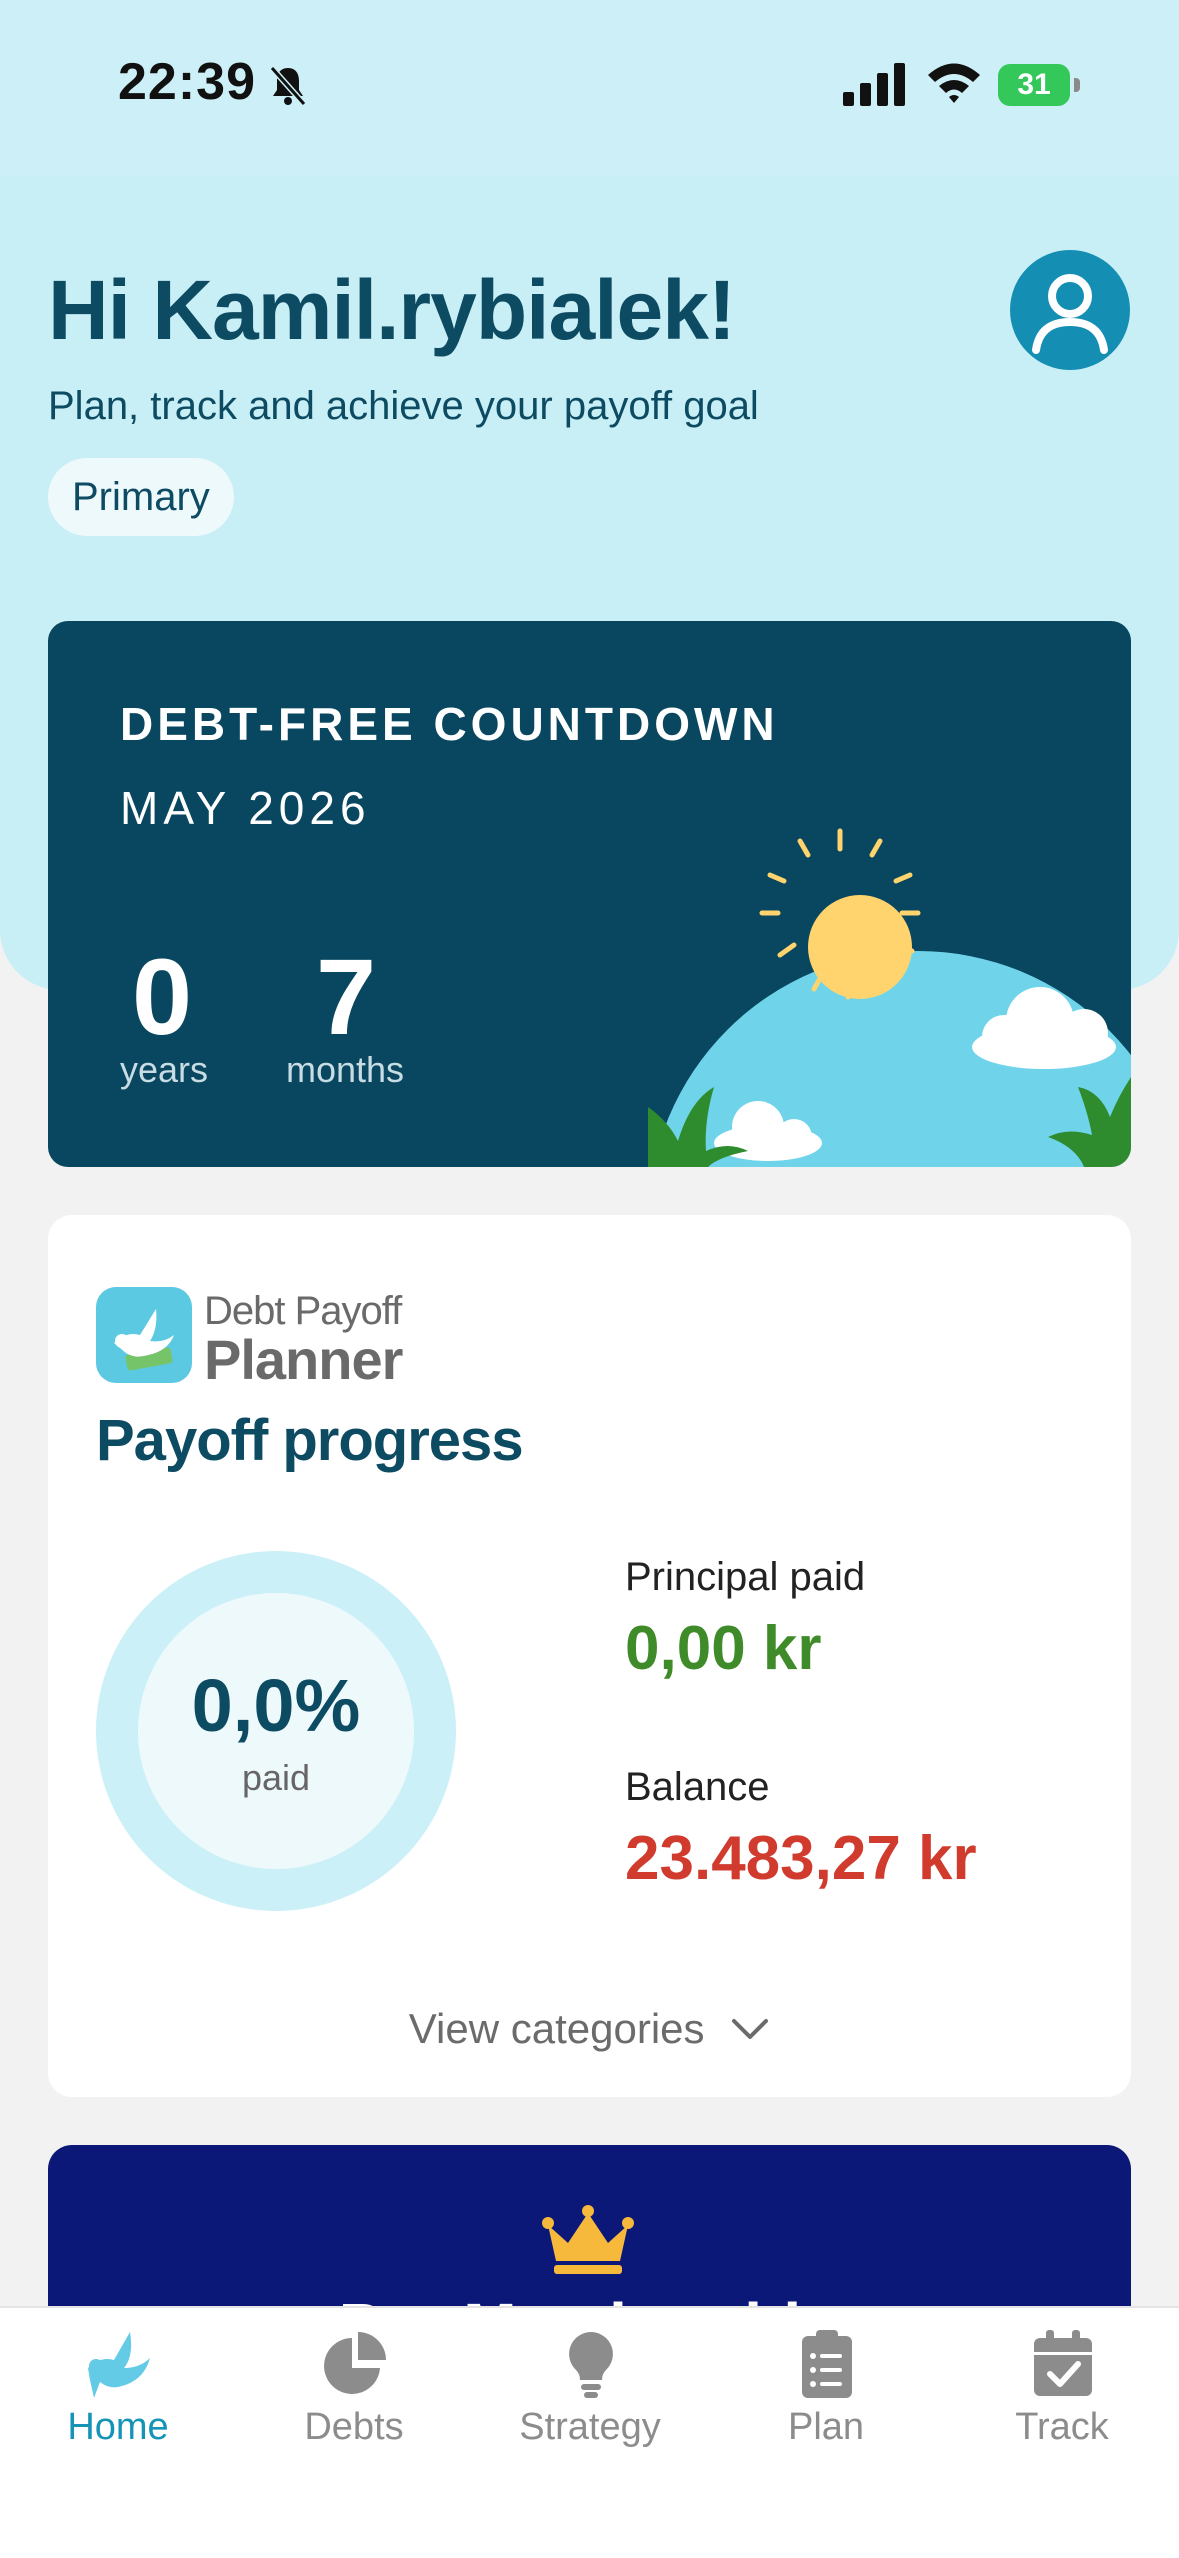  Describe the element at coordinates (403, 406) in the screenshot. I see `greeting-subtitle: Plan, track and achieve your payoff goal` at that location.